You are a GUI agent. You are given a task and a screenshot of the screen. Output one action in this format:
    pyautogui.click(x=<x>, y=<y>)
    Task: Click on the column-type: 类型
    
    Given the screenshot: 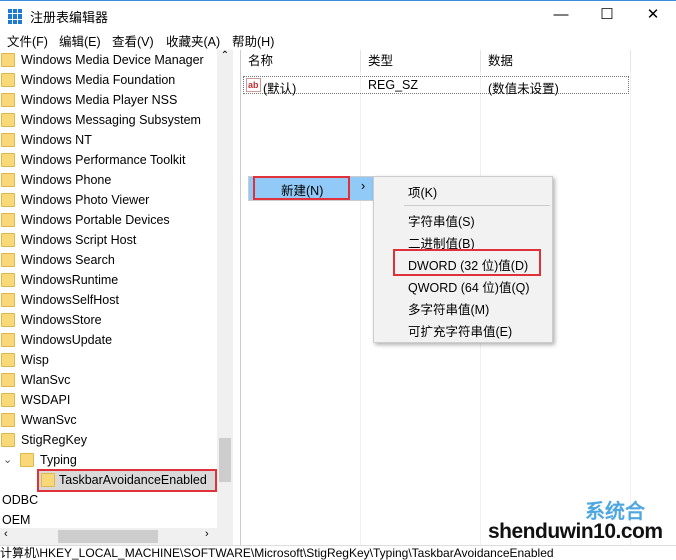 What is the action you would take?
    pyautogui.click(x=421, y=61)
    